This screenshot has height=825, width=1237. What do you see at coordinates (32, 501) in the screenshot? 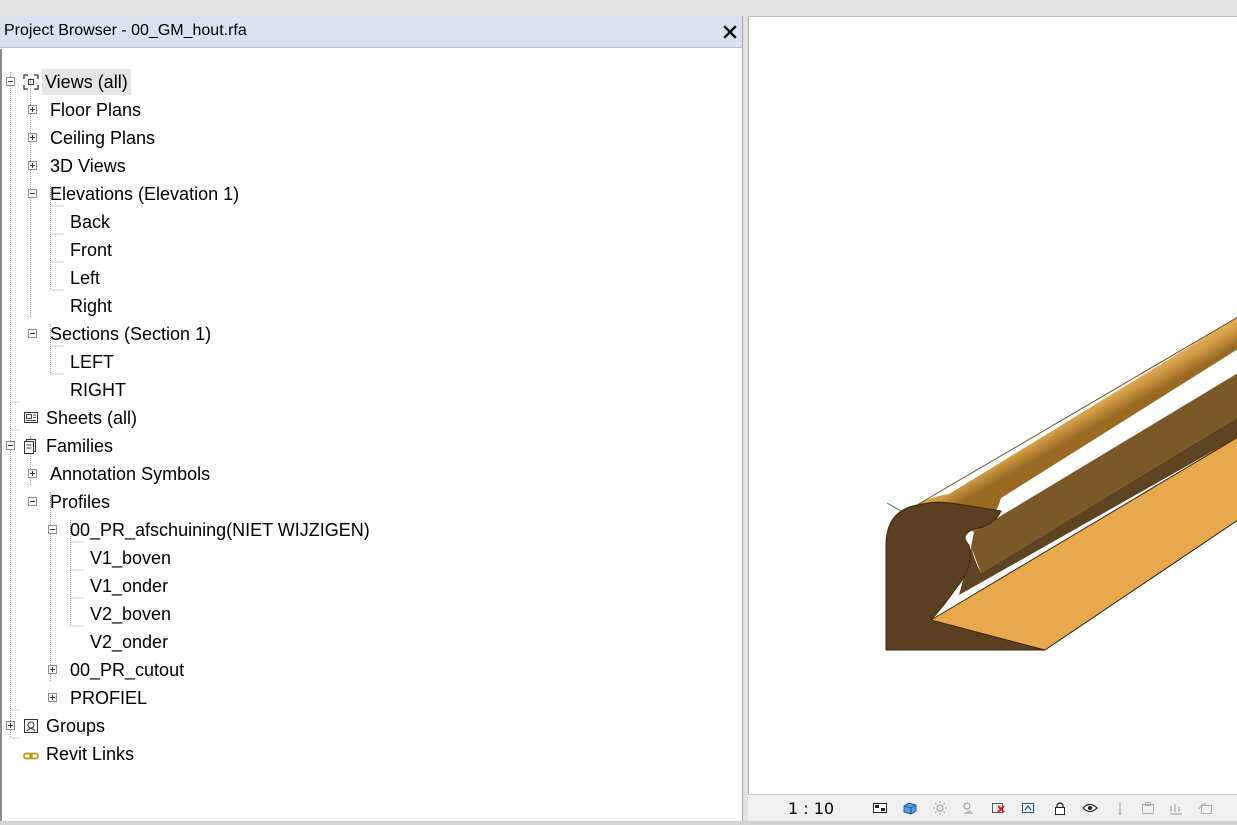
I see `profiles-collapse-toggle` at bounding box center [32, 501].